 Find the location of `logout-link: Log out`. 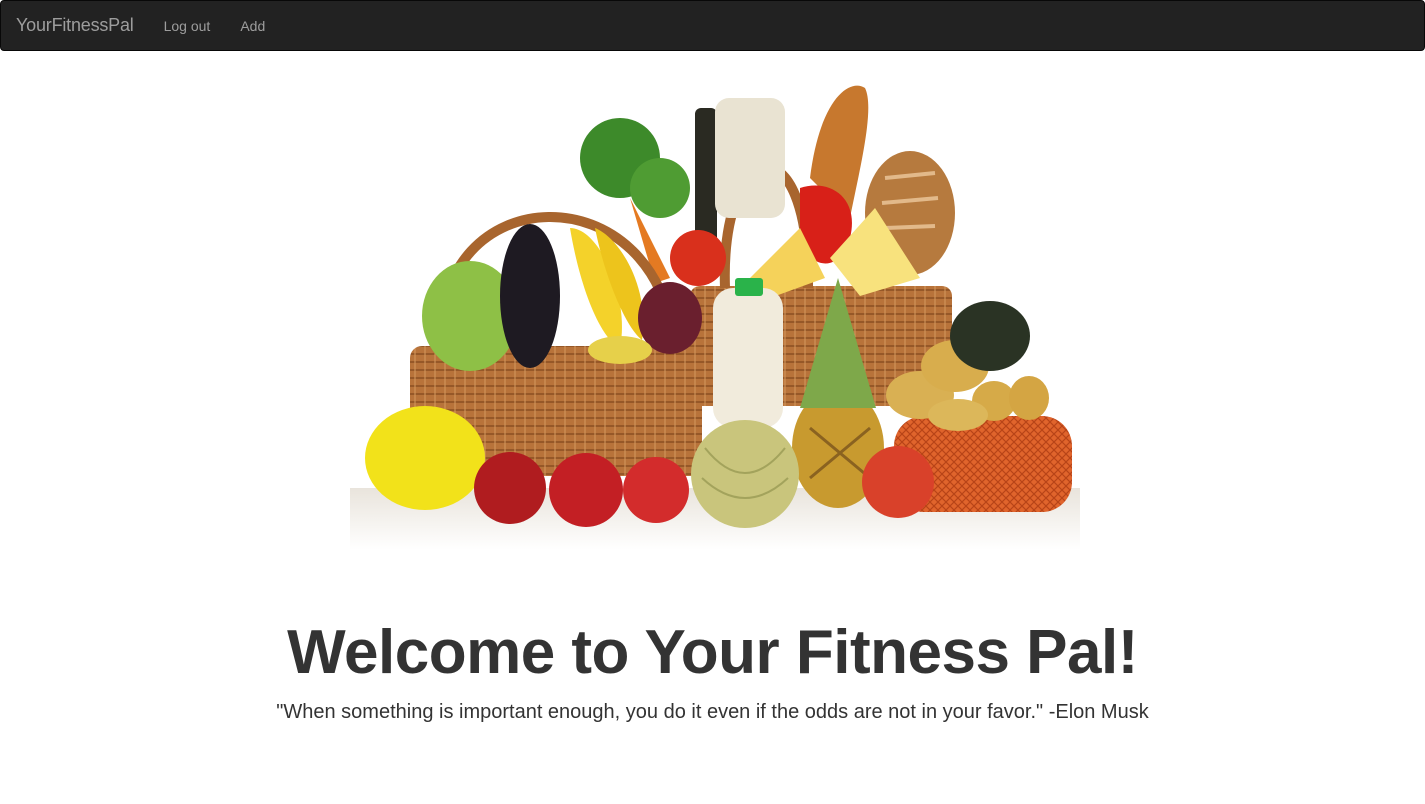

logout-link: Log out is located at coordinates (187, 26).